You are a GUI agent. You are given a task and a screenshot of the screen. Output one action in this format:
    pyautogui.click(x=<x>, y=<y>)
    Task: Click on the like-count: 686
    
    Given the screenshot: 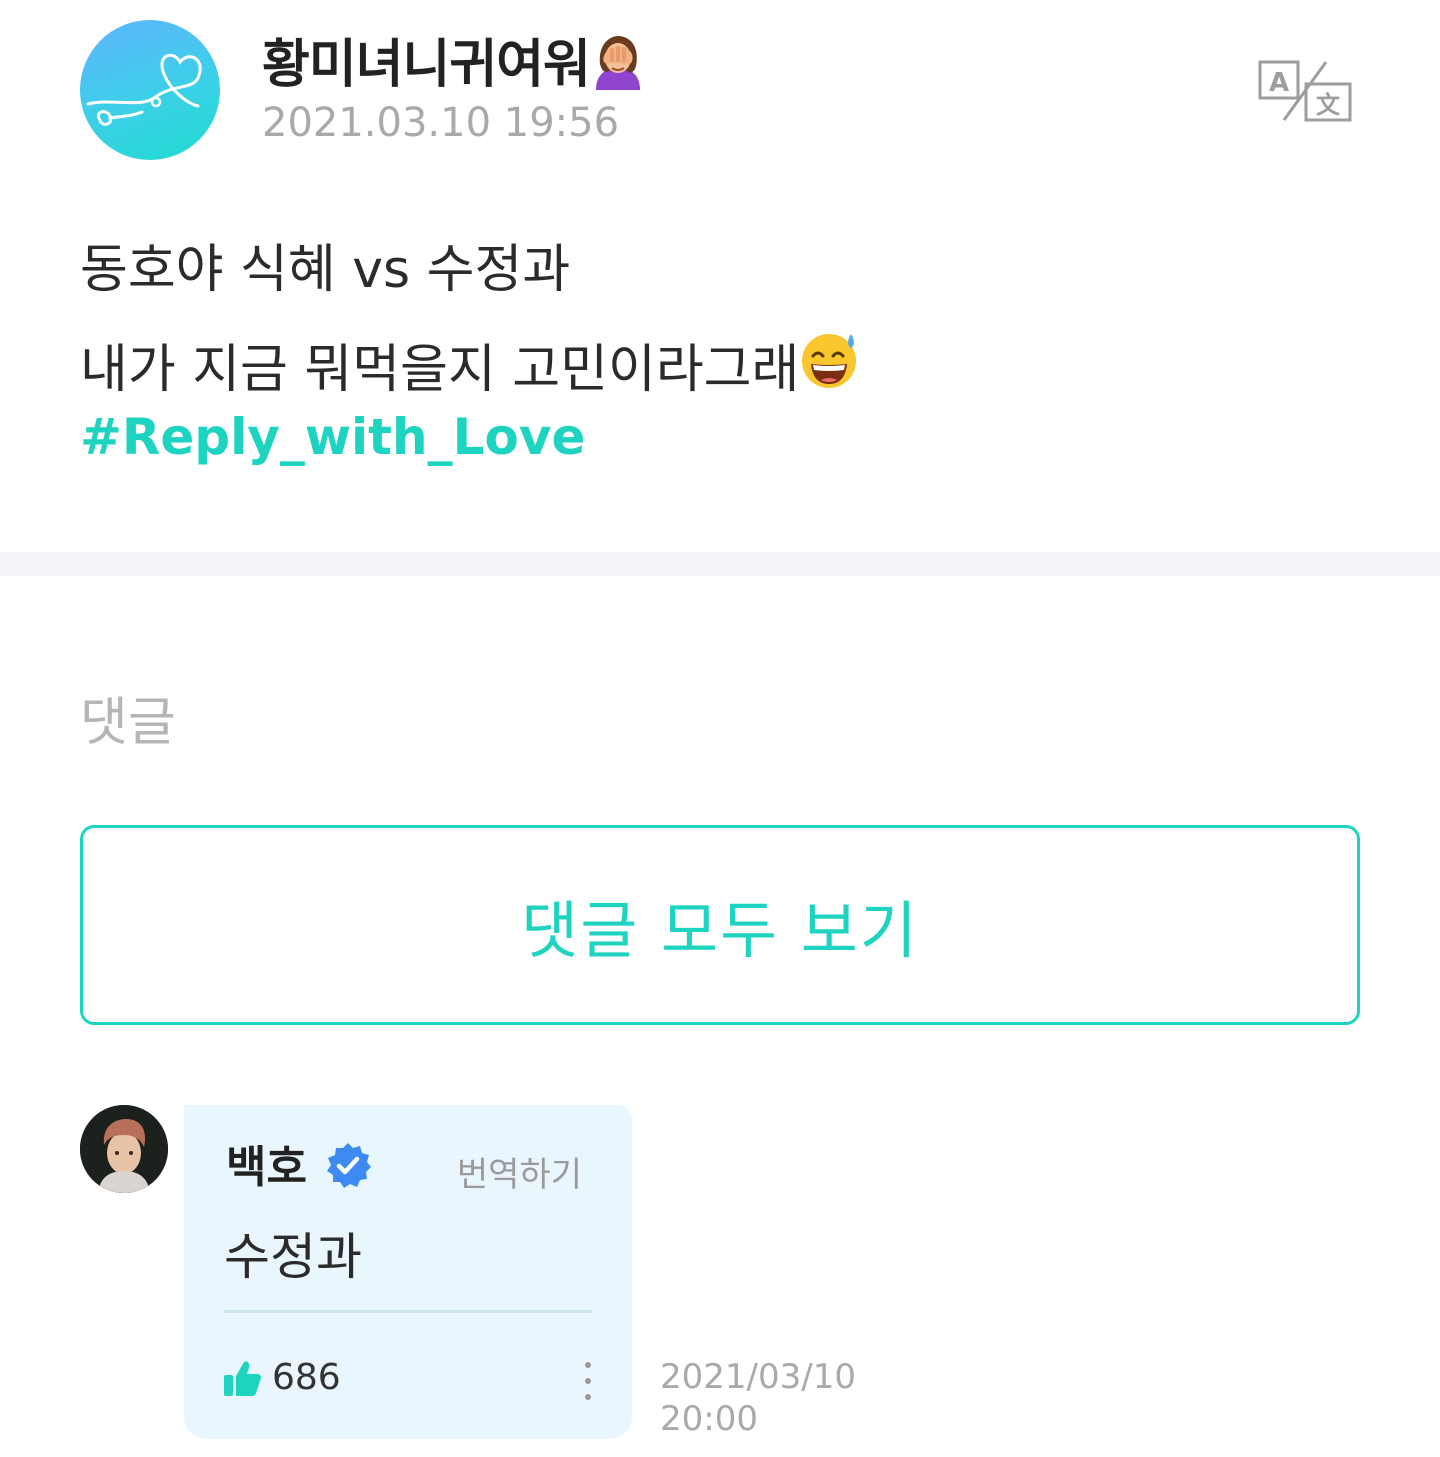 What is the action you would take?
    pyautogui.click(x=306, y=1377)
    